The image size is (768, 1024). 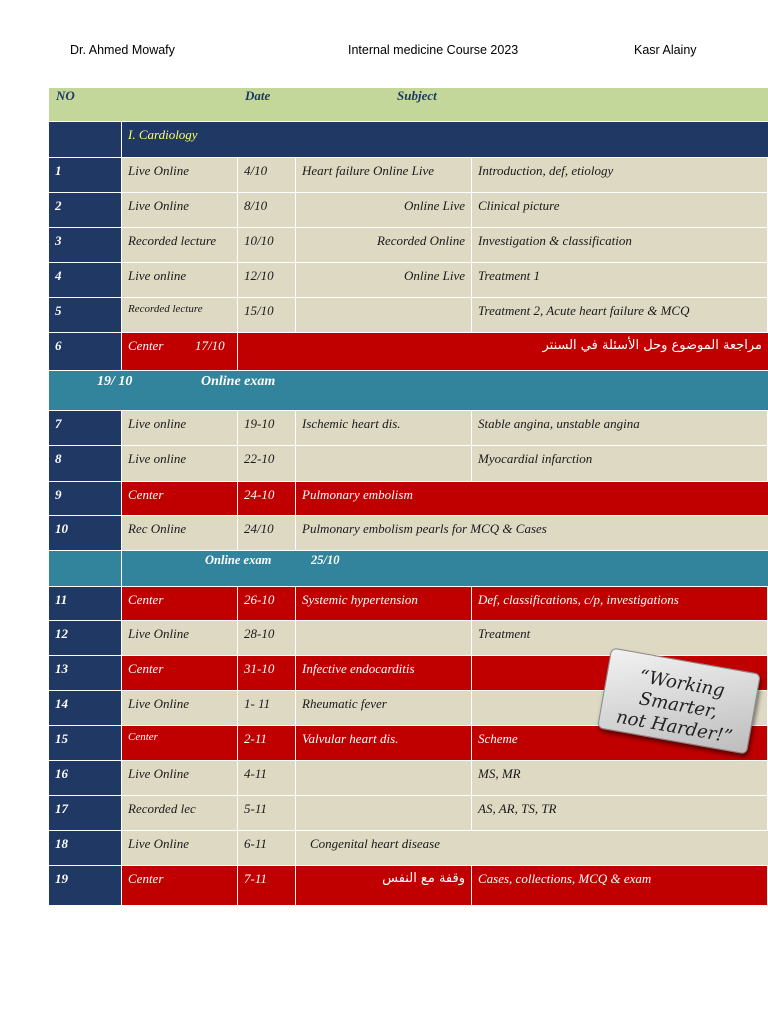 What do you see at coordinates (267, 743) in the screenshot?
I see `row-date: 2-11` at bounding box center [267, 743].